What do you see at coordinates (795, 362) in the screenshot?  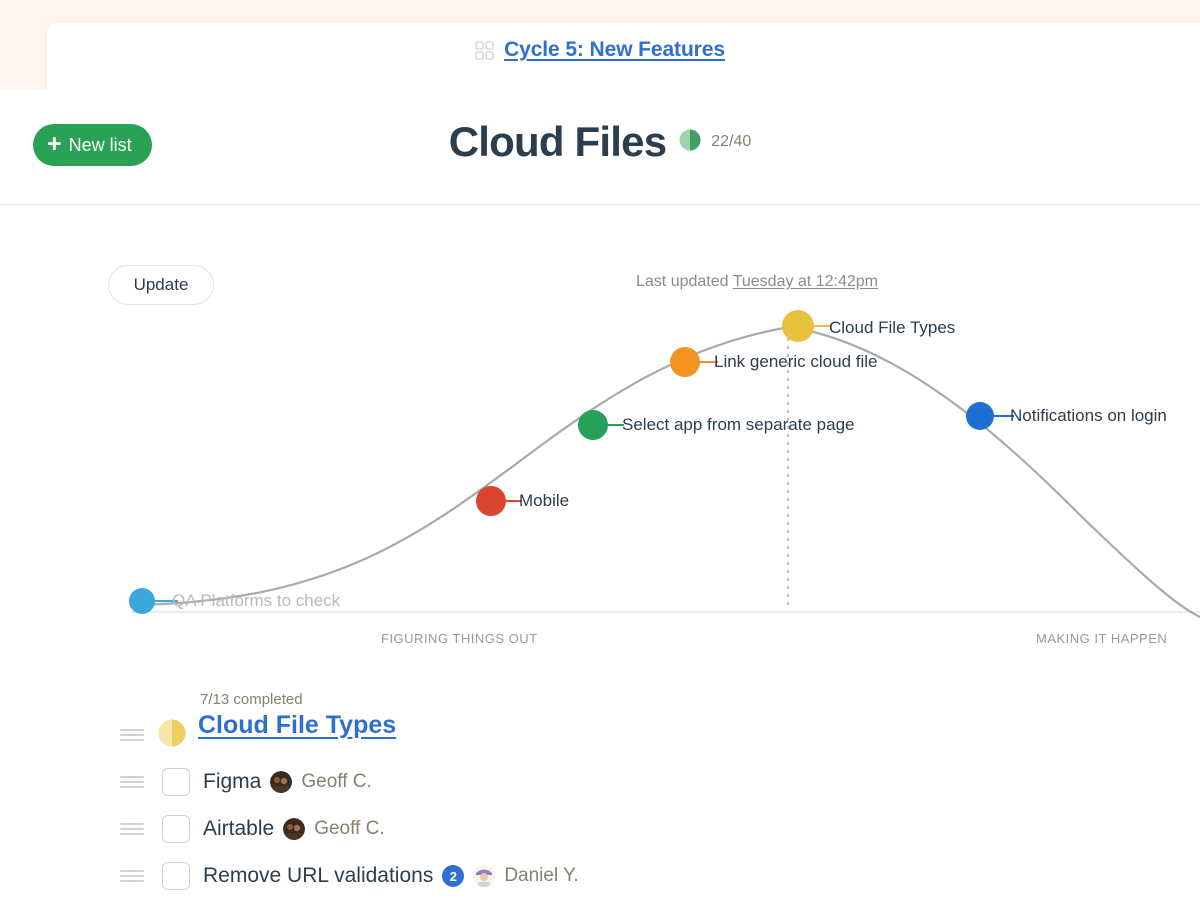 I see `chart-point-label: Link generic cloud file` at bounding box center [795, 362].